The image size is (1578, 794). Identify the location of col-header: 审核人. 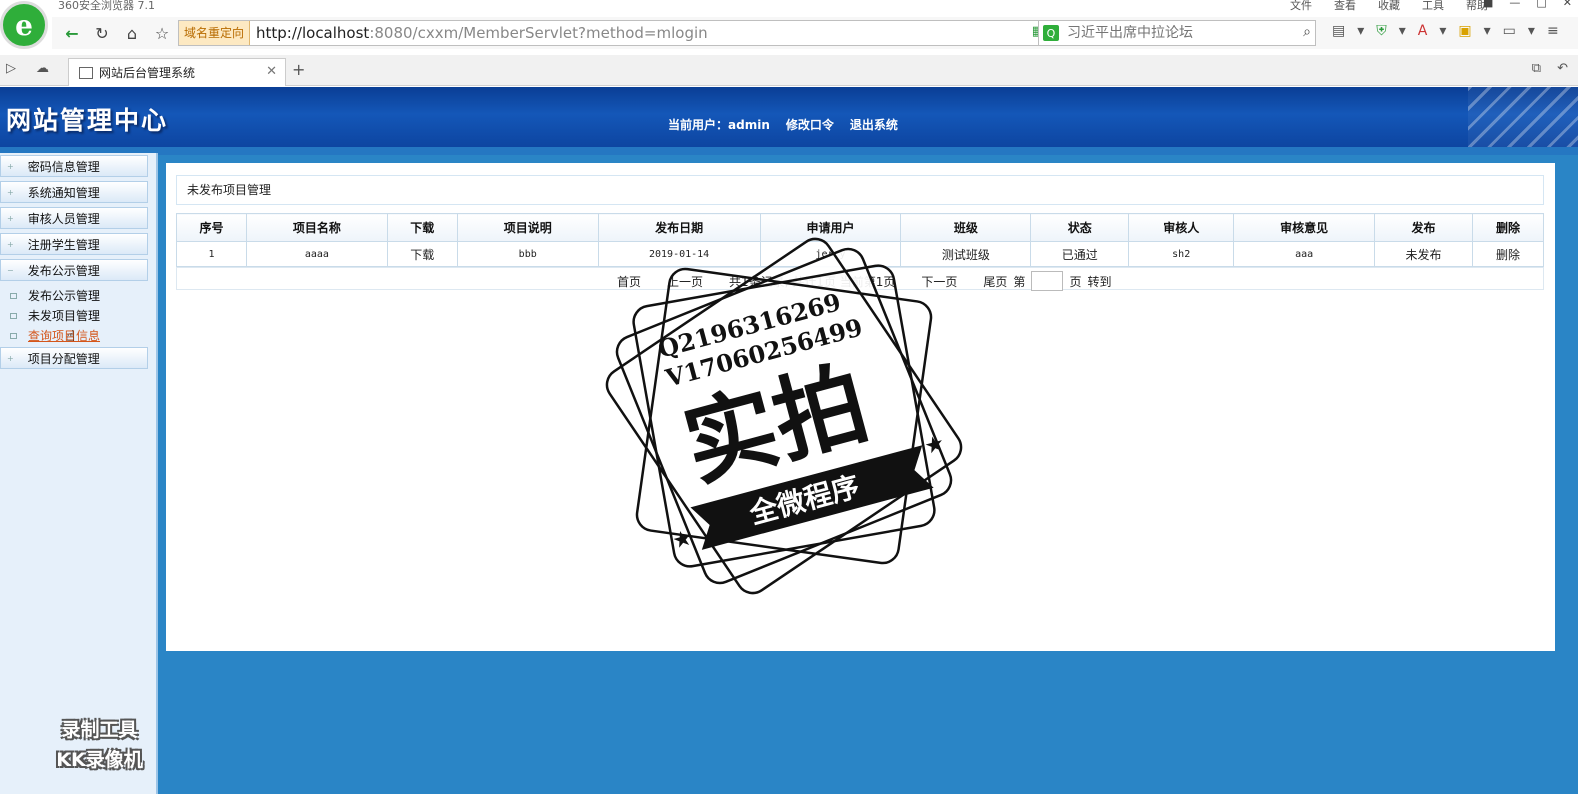
(1181, 227).